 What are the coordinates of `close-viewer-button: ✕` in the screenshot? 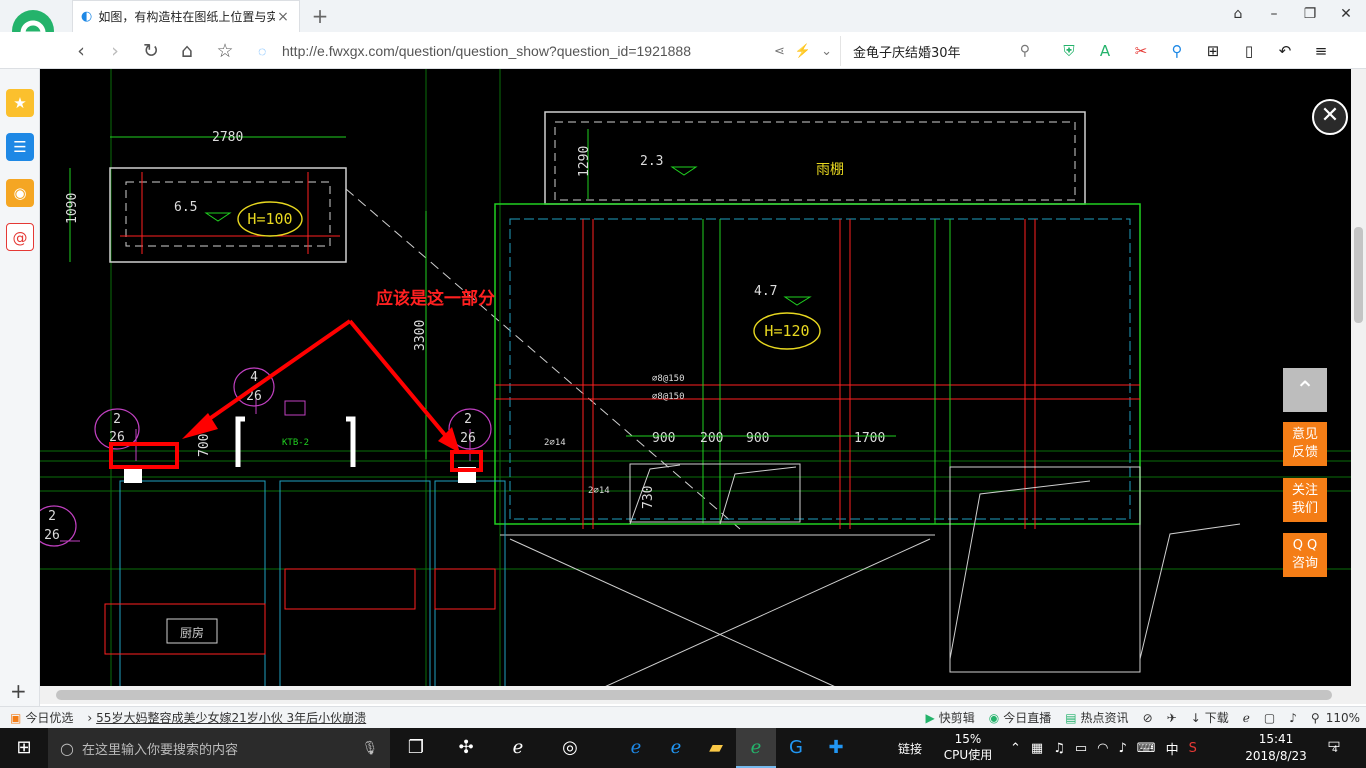 It's located at (1330, 117).